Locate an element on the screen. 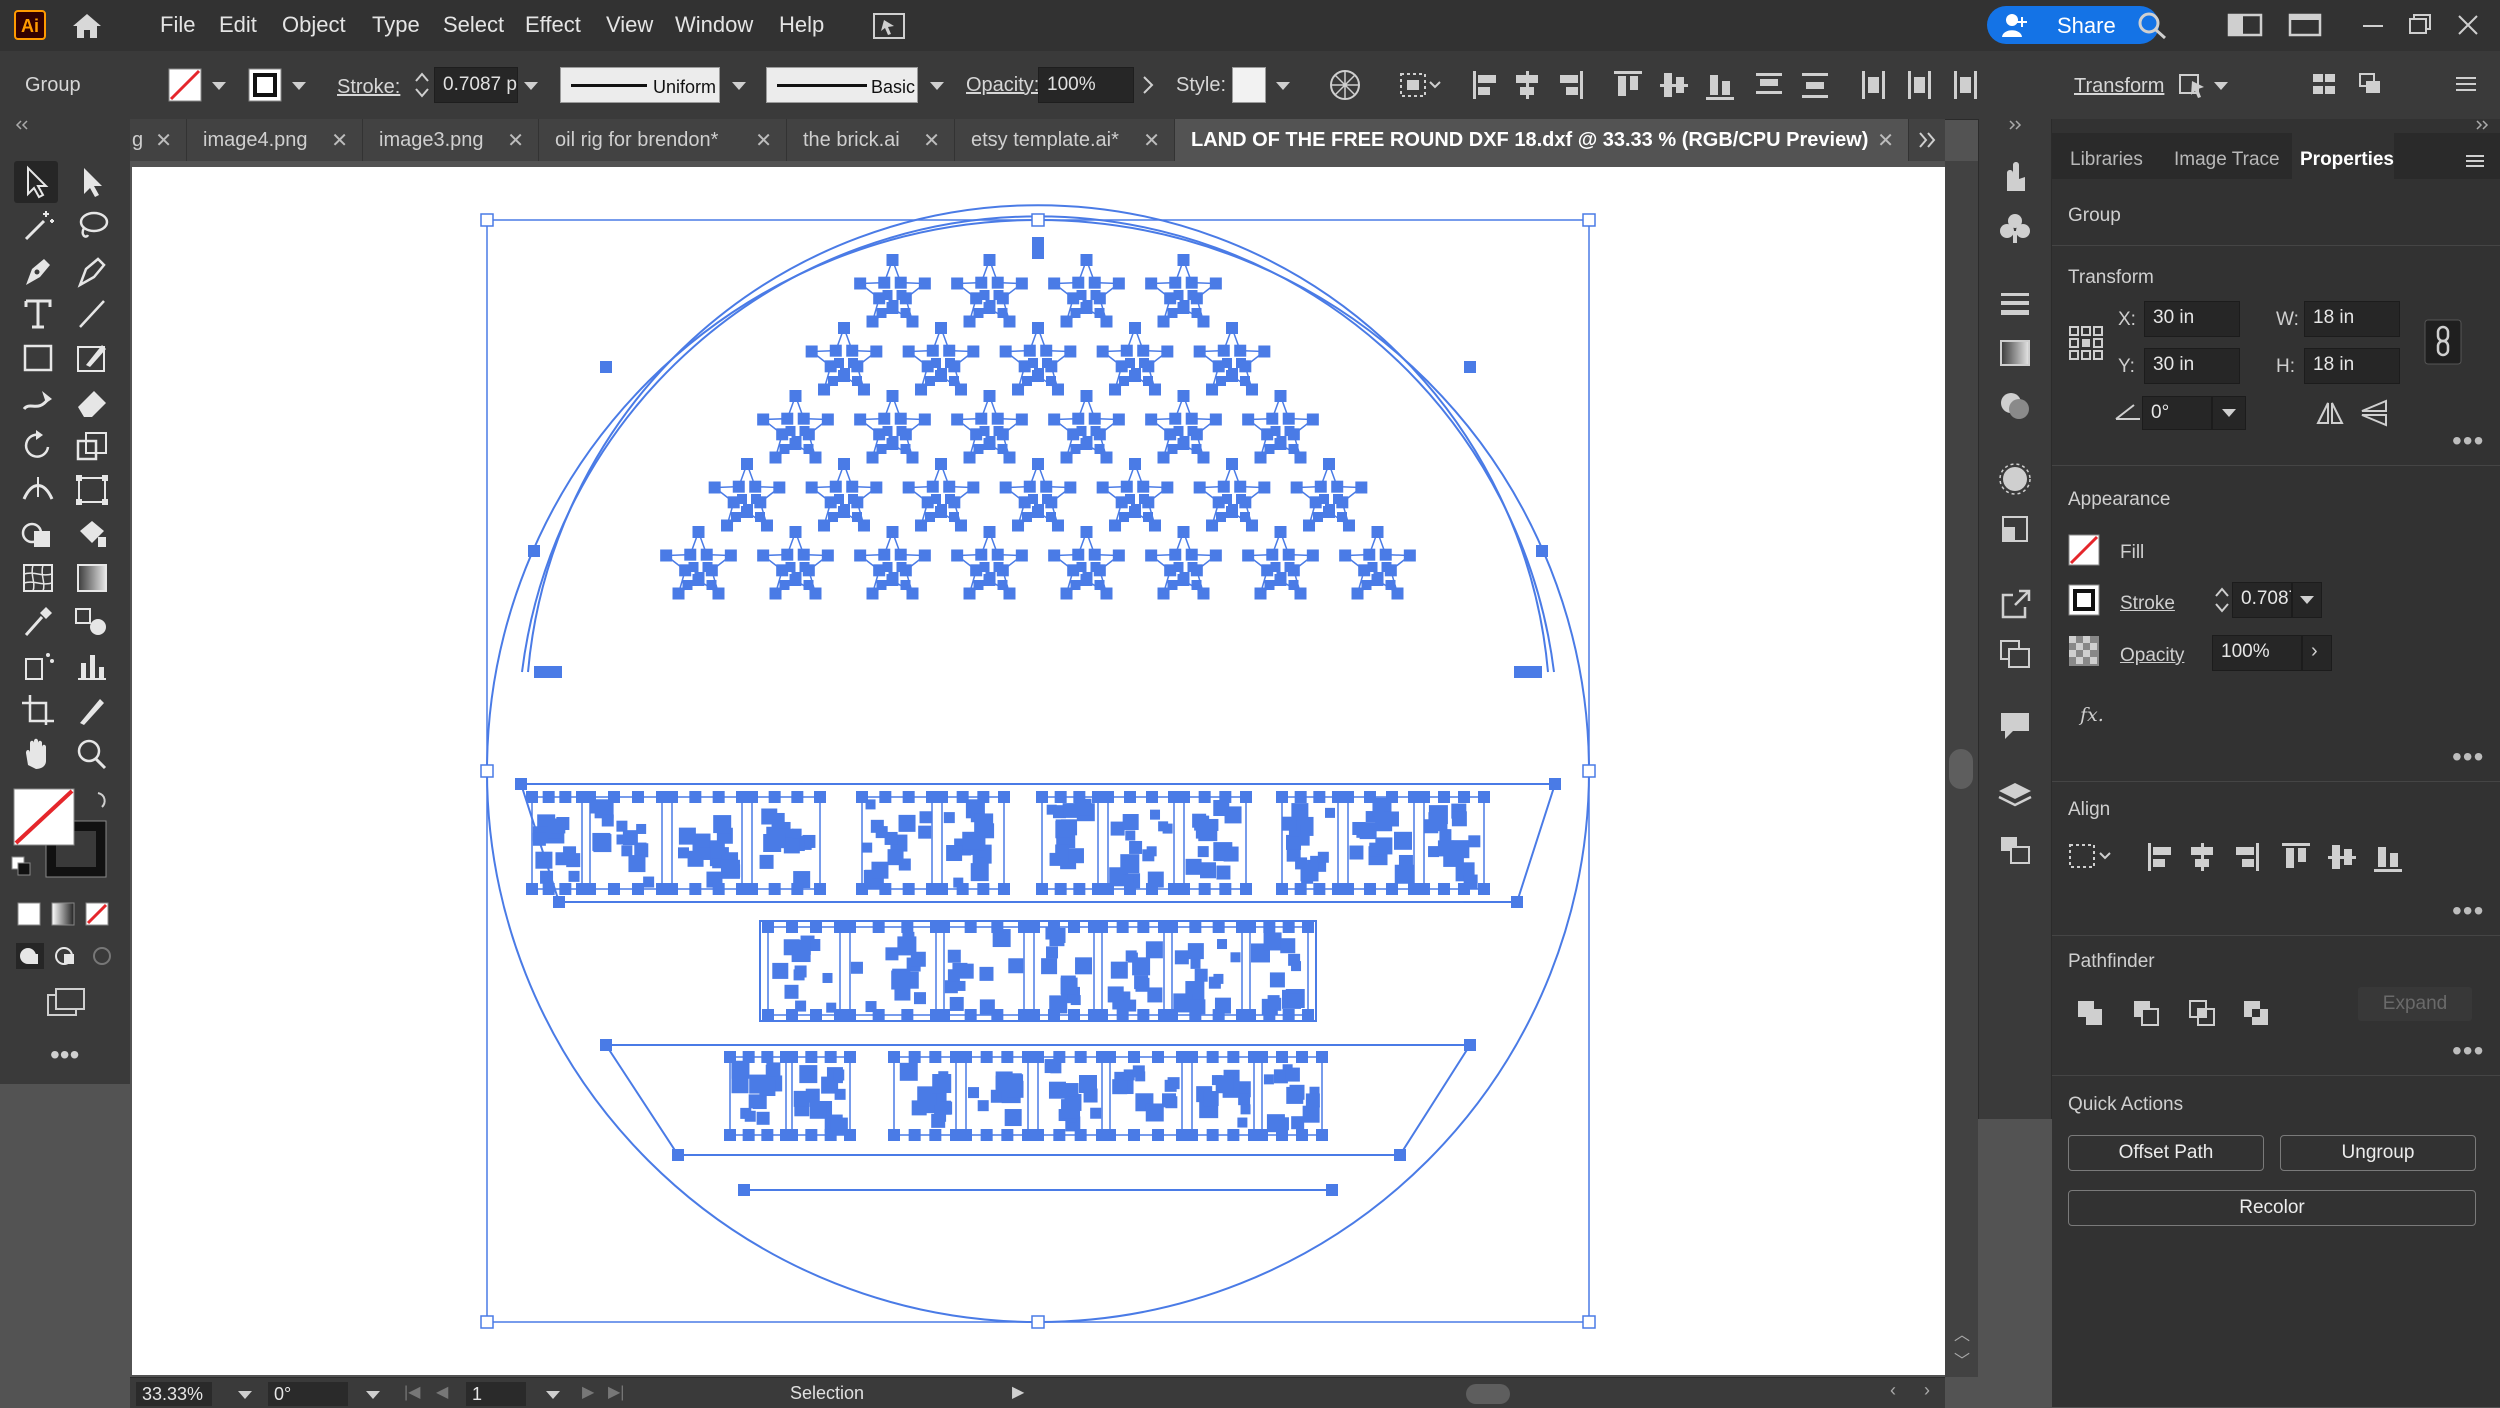  style-dropdown-icon is located at coordinates (1283, 86).